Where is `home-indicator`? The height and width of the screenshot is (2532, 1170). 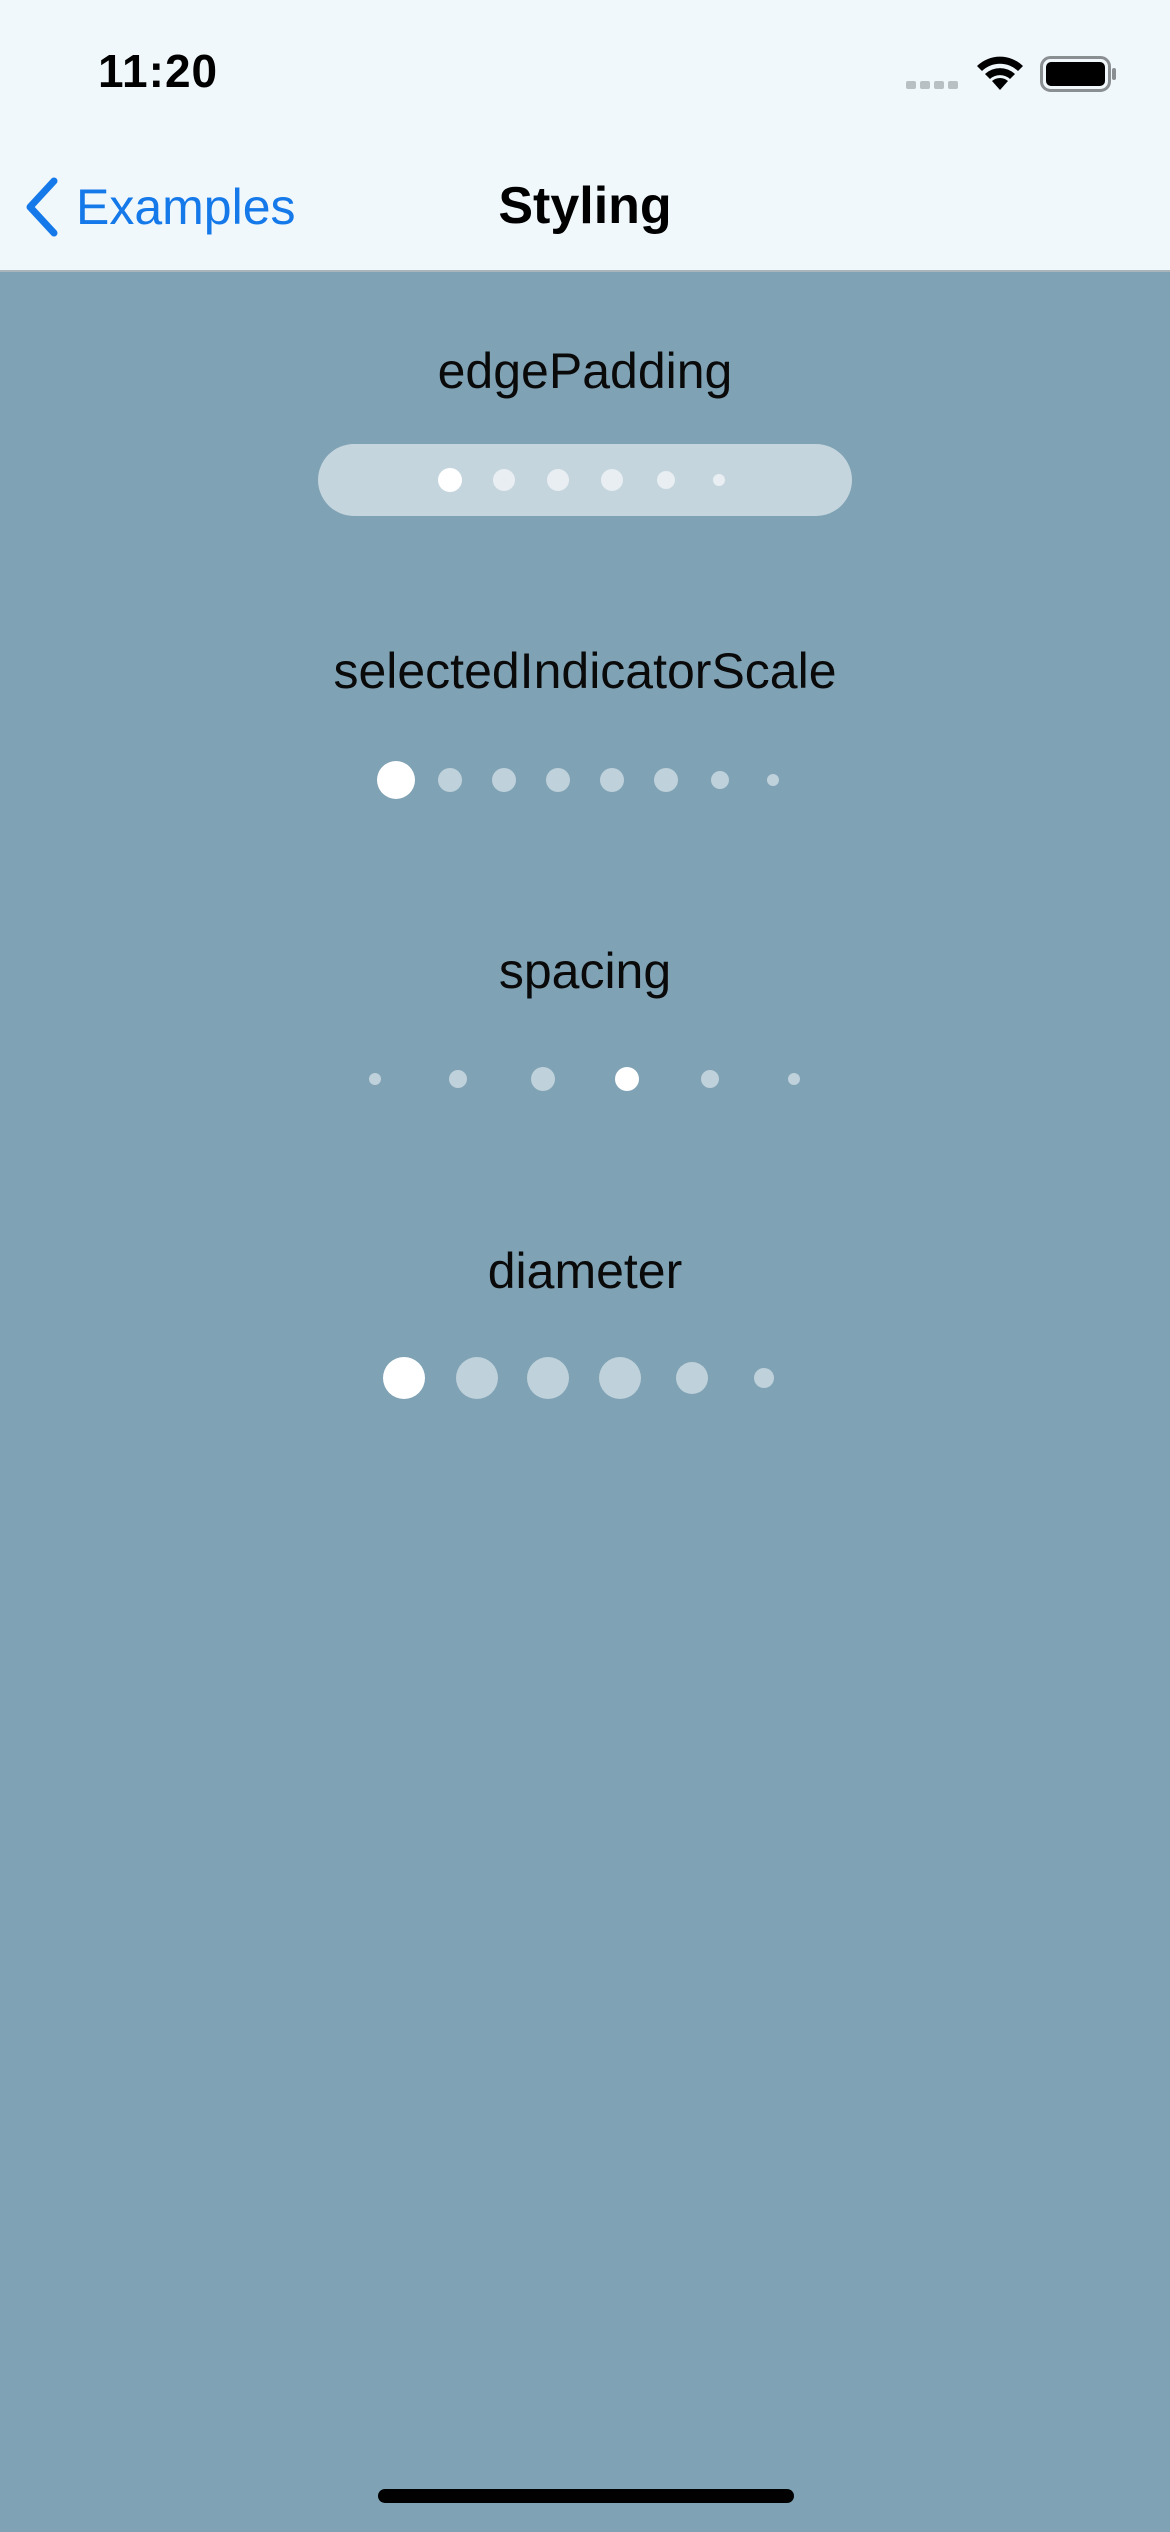 home-indicator is located at coordinates (586, 2496).